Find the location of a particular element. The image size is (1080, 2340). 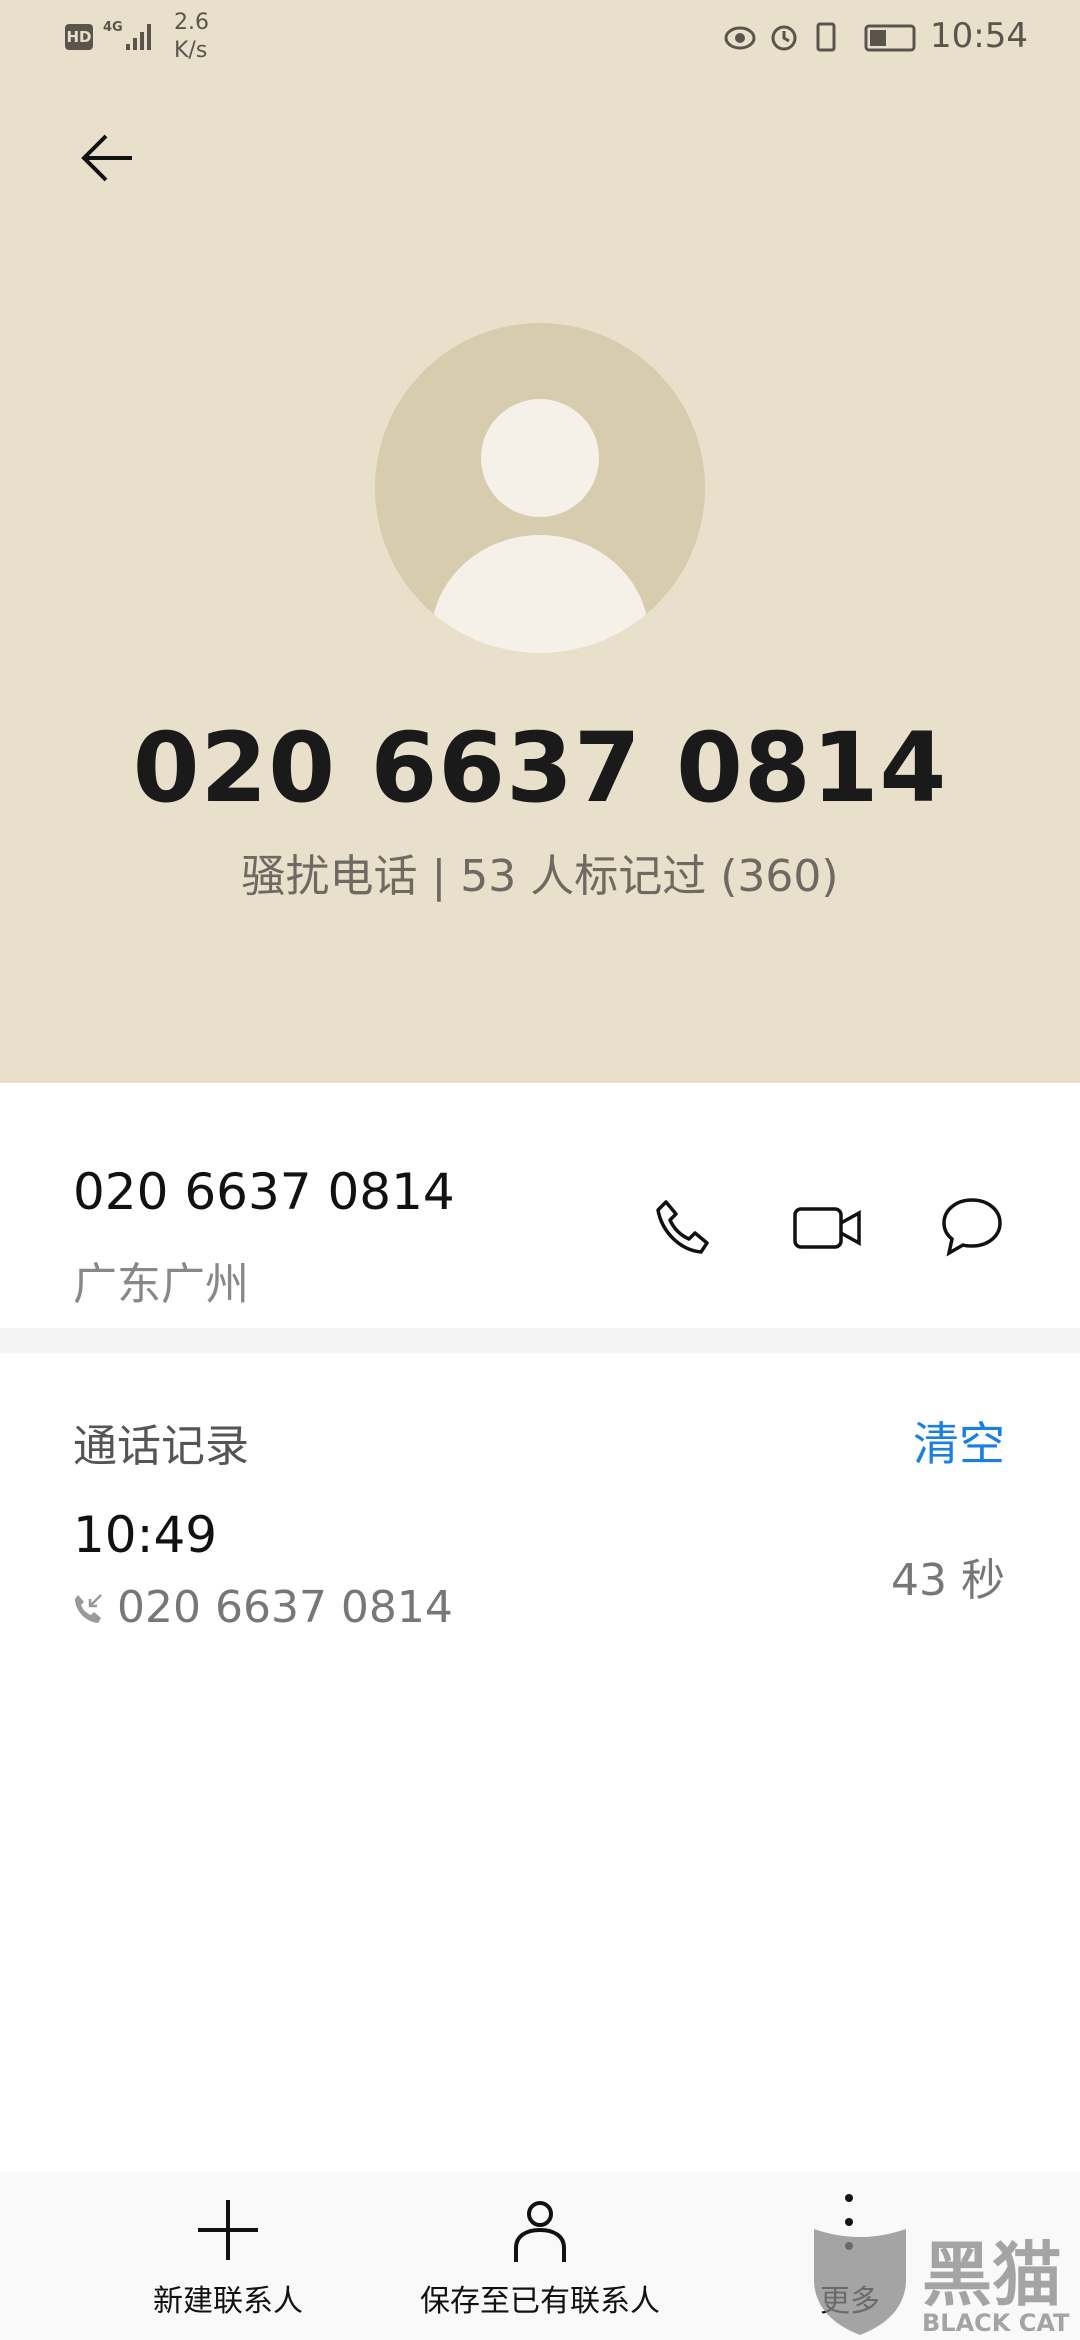

new-contact-label: 新建联系人 is located at coordinates (228, 2301).